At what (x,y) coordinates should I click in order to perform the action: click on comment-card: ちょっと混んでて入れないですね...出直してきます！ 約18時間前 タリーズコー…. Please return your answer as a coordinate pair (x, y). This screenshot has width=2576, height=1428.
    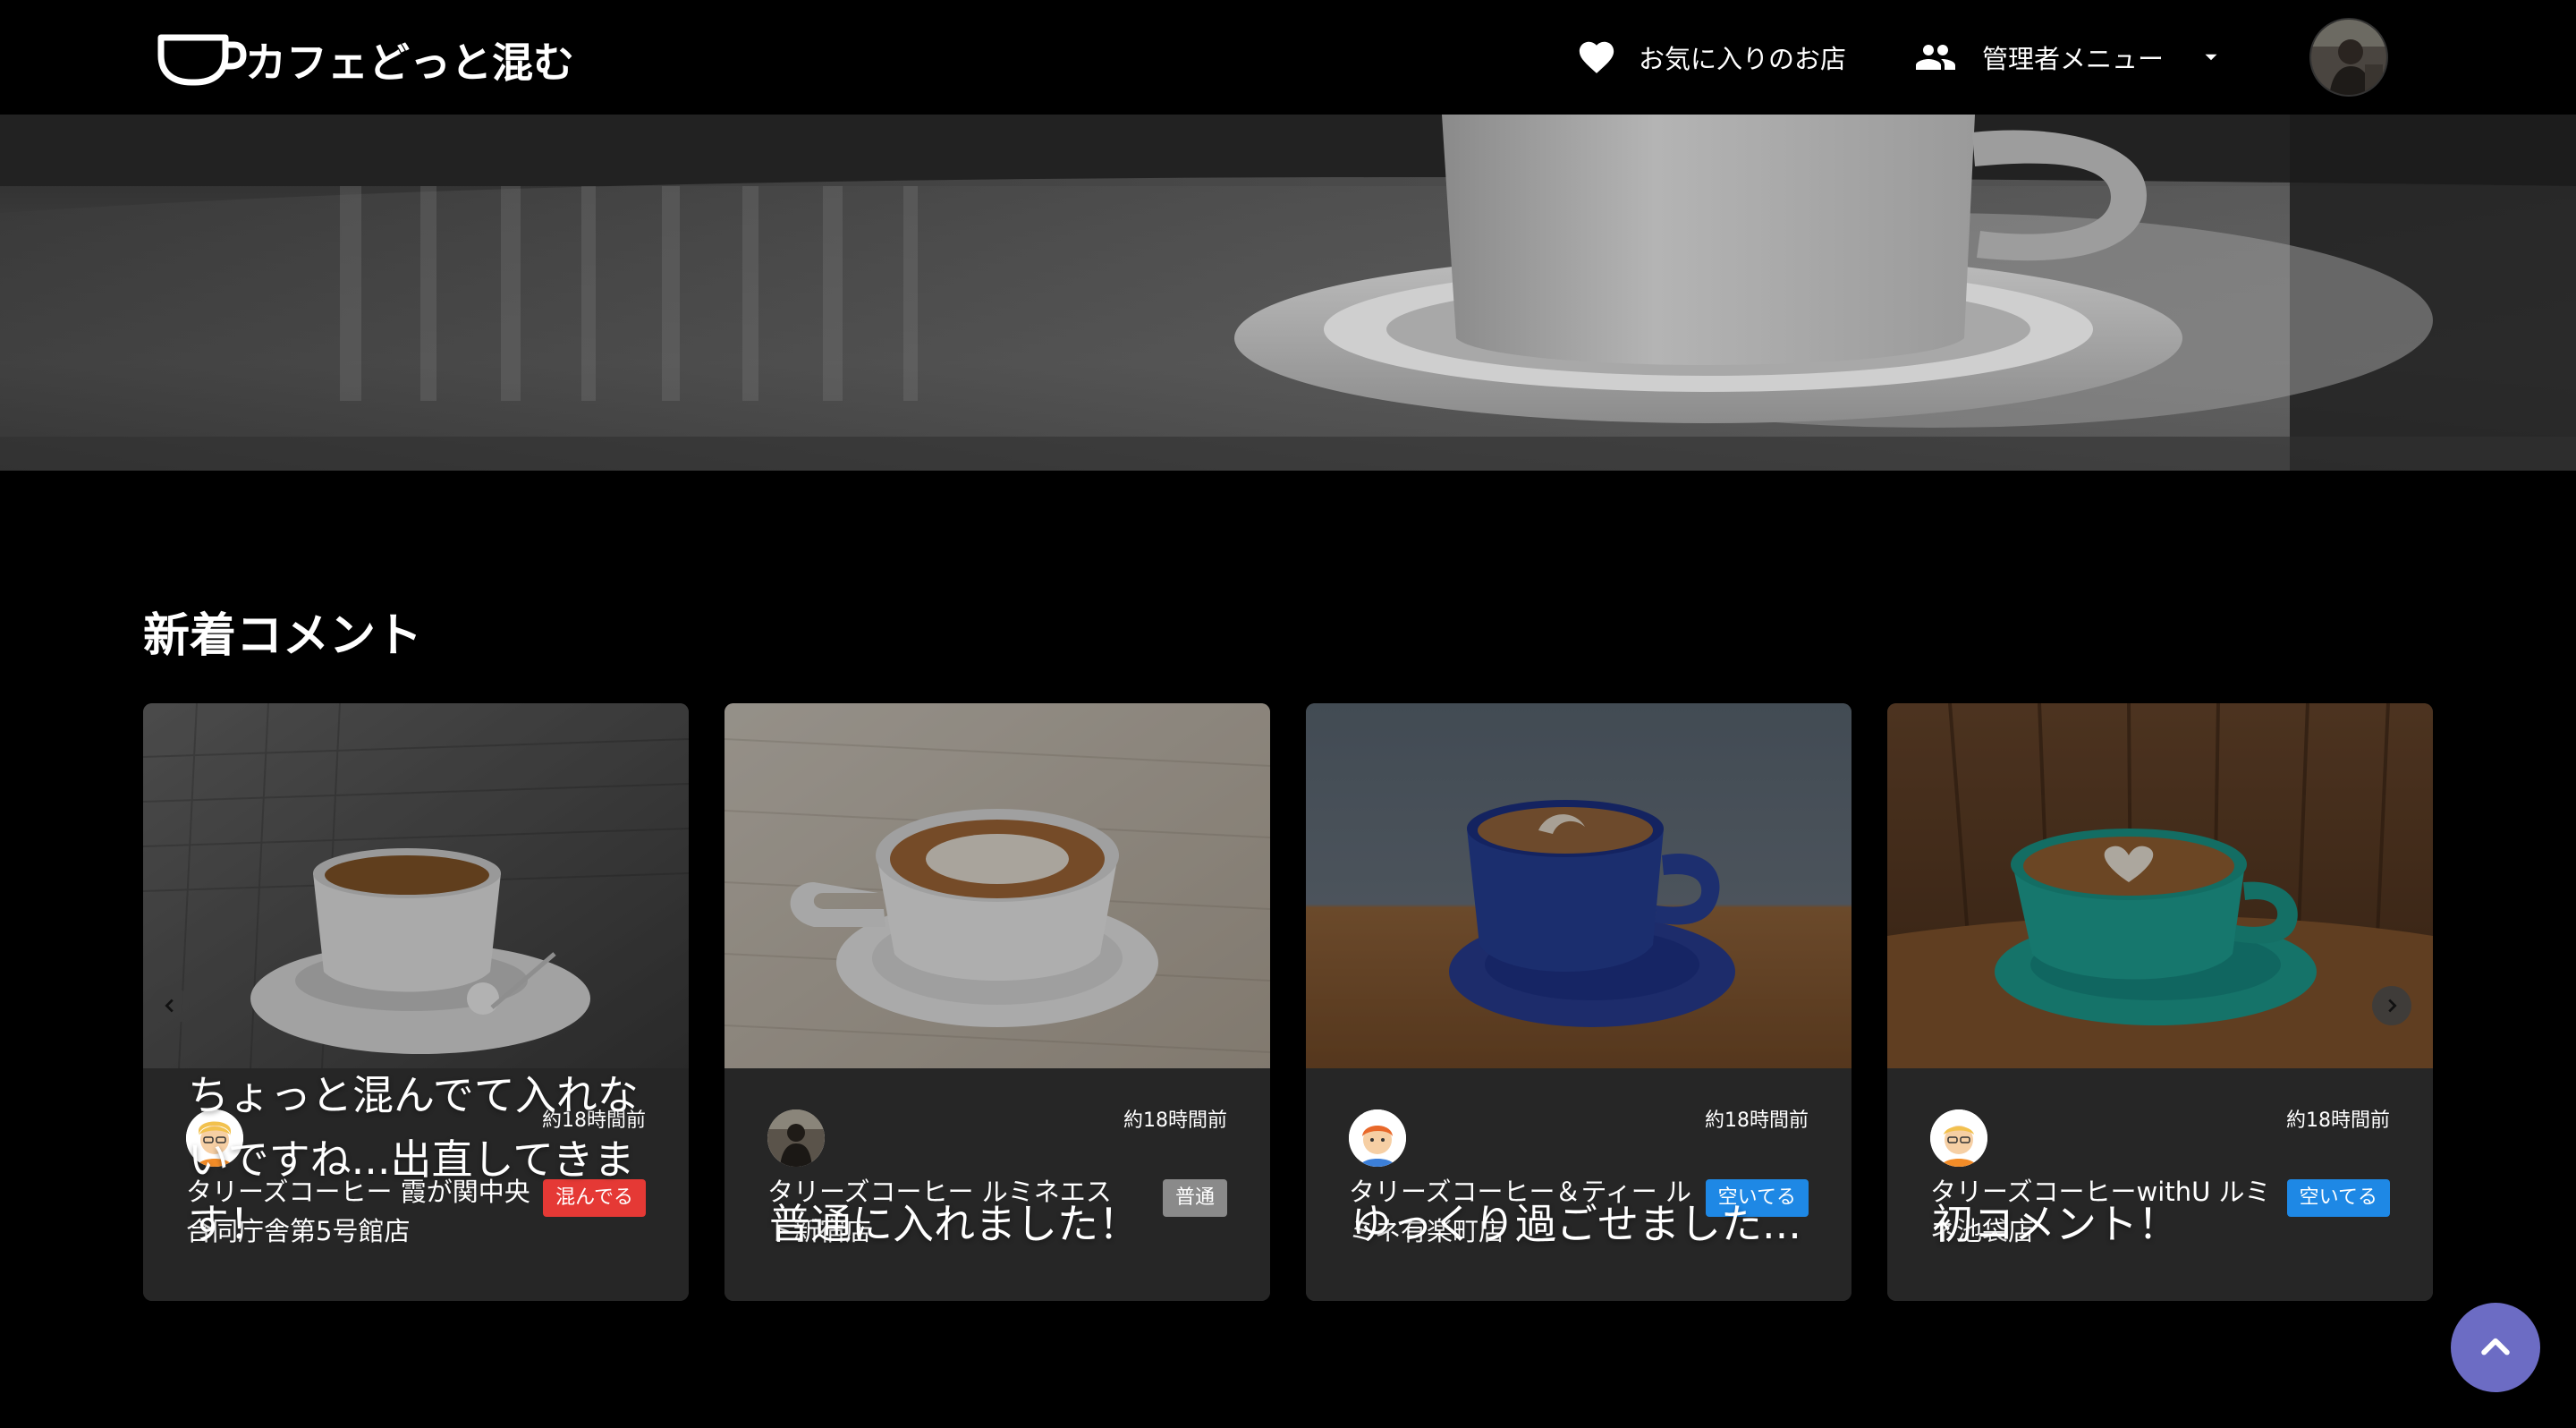
    Looking at the image, I should click on (416, 1002).